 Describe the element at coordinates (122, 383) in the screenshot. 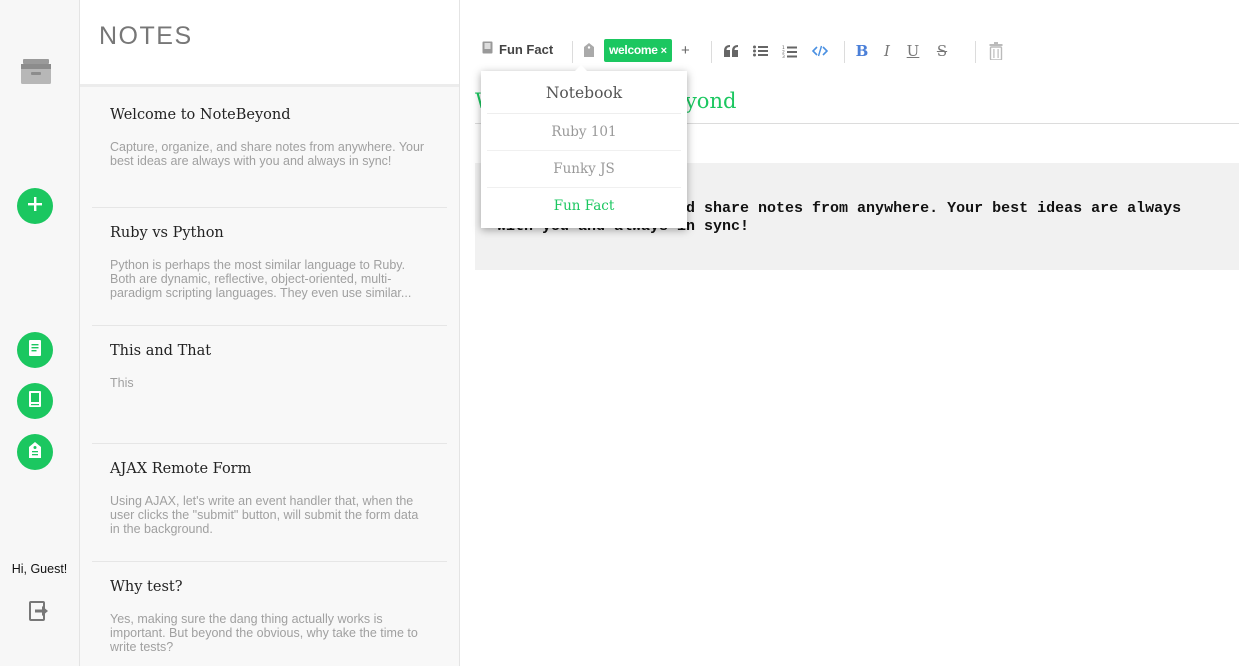

I see `note-item-snippet: This` at that location.